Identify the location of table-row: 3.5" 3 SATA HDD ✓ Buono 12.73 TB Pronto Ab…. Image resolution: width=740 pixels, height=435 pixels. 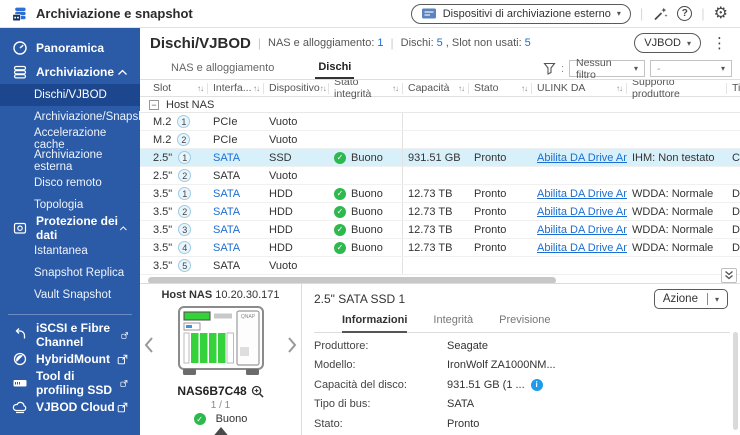
(440, 230).